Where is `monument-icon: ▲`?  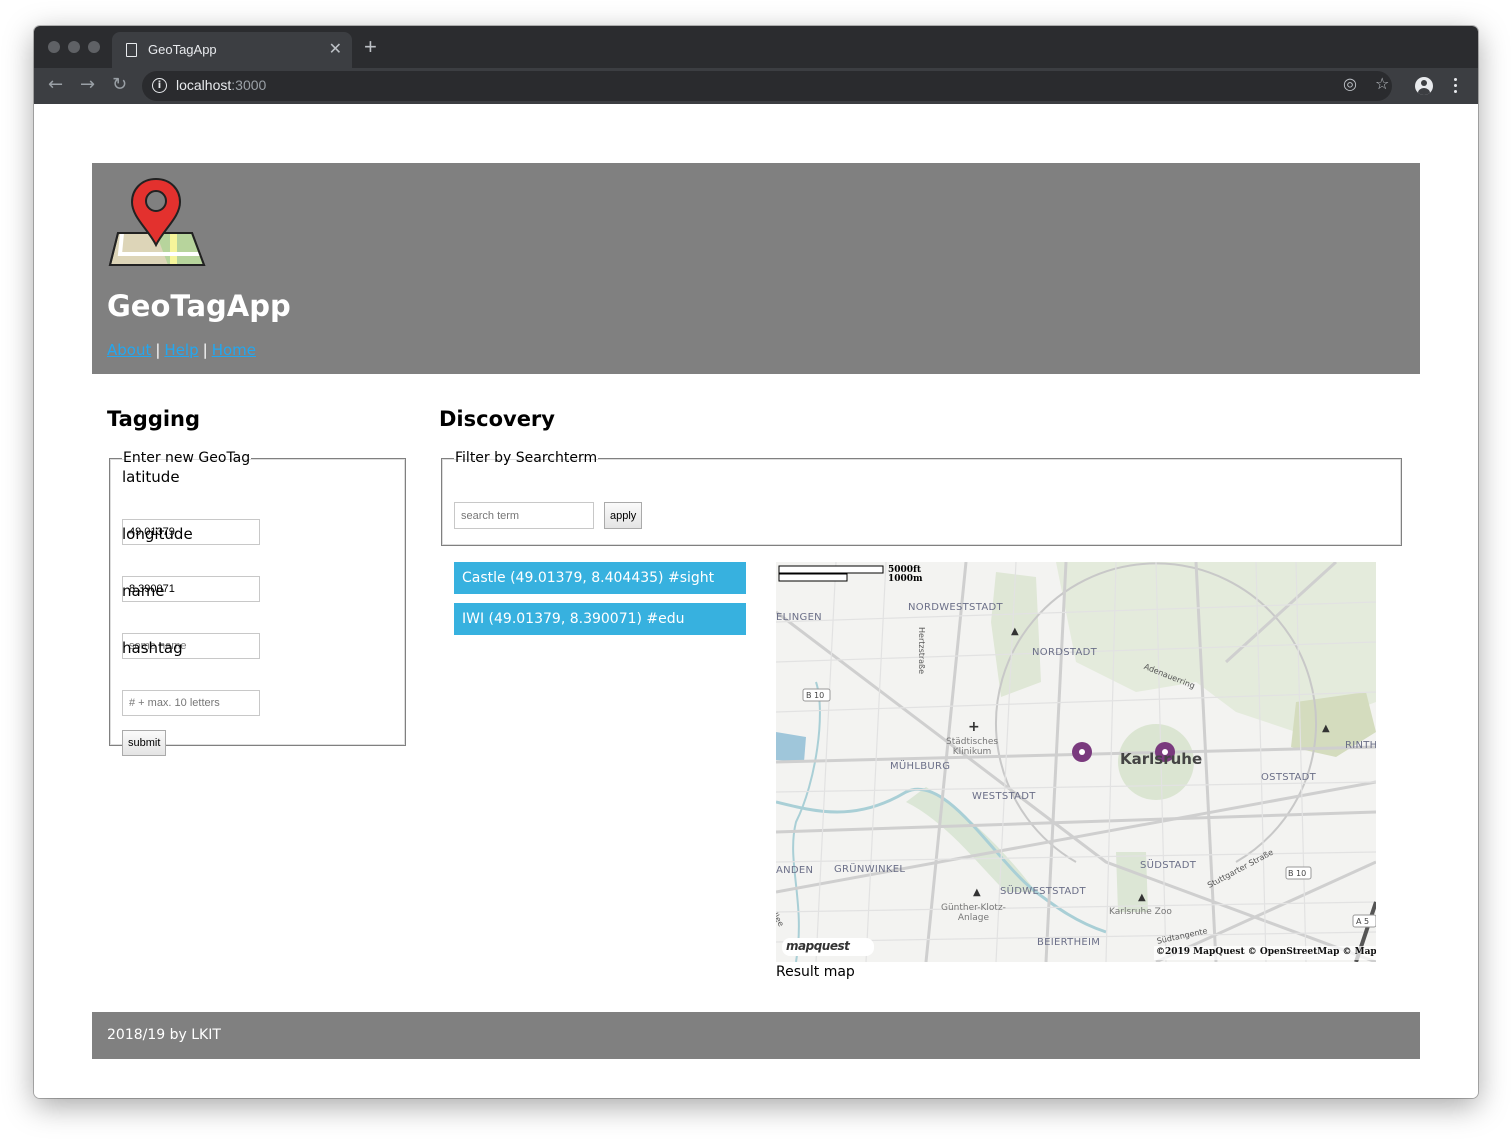
monument-icon: ▲ is located at coordinates (1326, 728).